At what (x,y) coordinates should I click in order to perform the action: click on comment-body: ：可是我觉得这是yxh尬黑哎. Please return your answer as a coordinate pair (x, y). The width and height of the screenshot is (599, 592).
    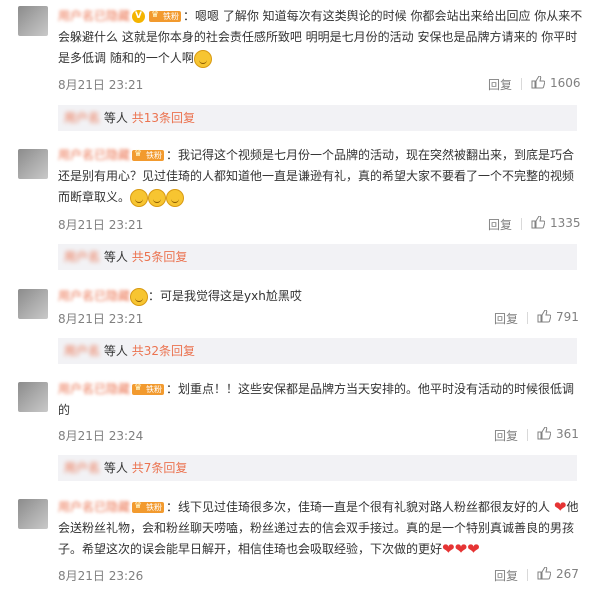
    Looking at the image, I should click on (225, 296).